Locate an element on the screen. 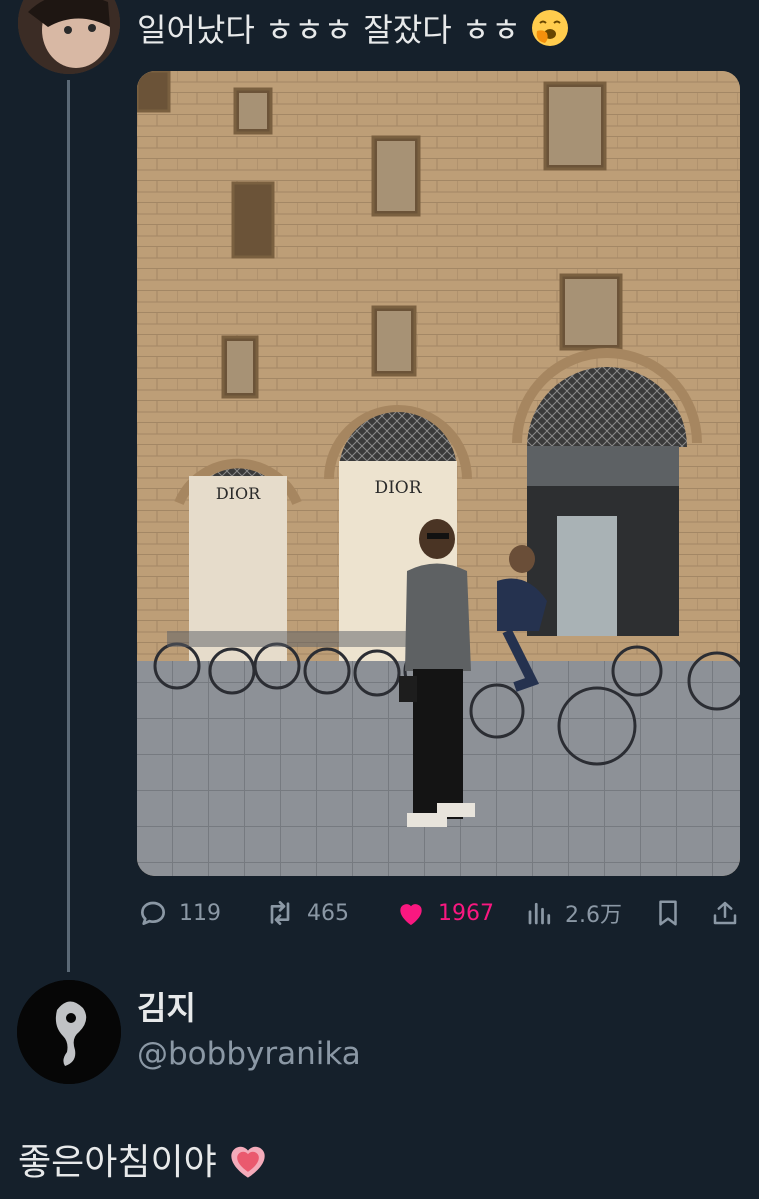 The width and height of the screenshot is (759, 1199). yawning-face-emoji-icon is located at coordinates (550, 33).